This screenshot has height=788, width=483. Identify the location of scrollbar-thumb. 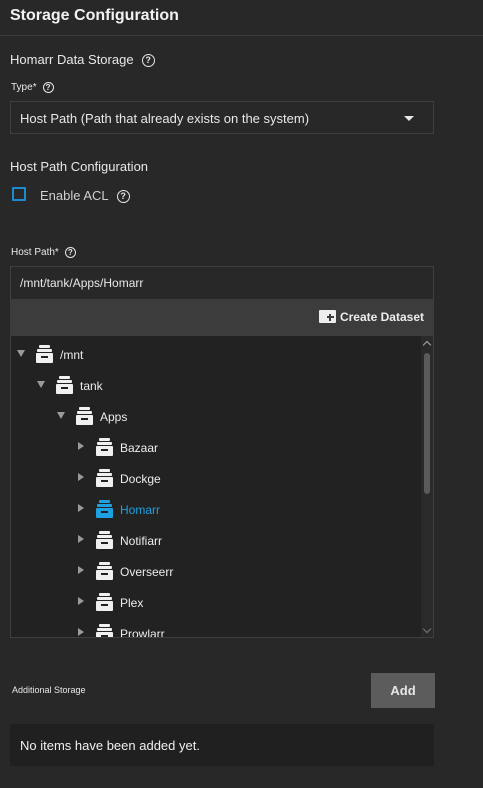
(427, 423).